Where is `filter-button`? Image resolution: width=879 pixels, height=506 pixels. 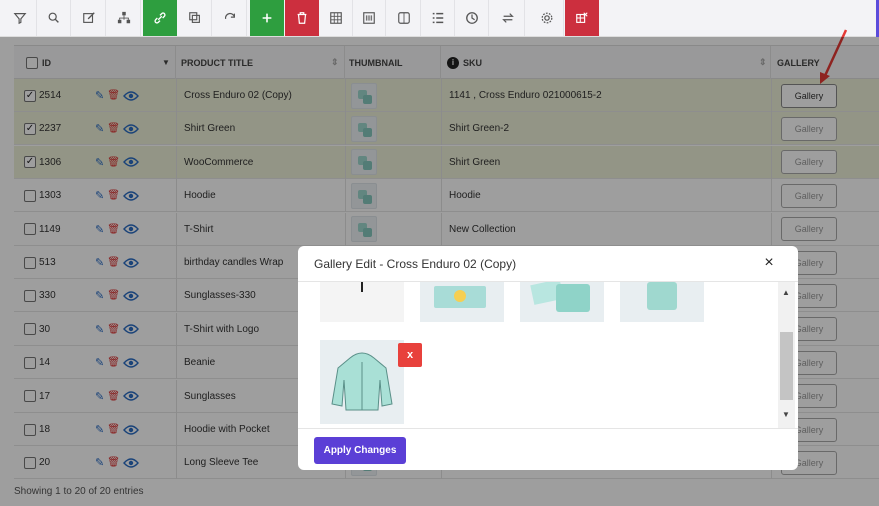
filter-button is located at coordinates (20, 18).